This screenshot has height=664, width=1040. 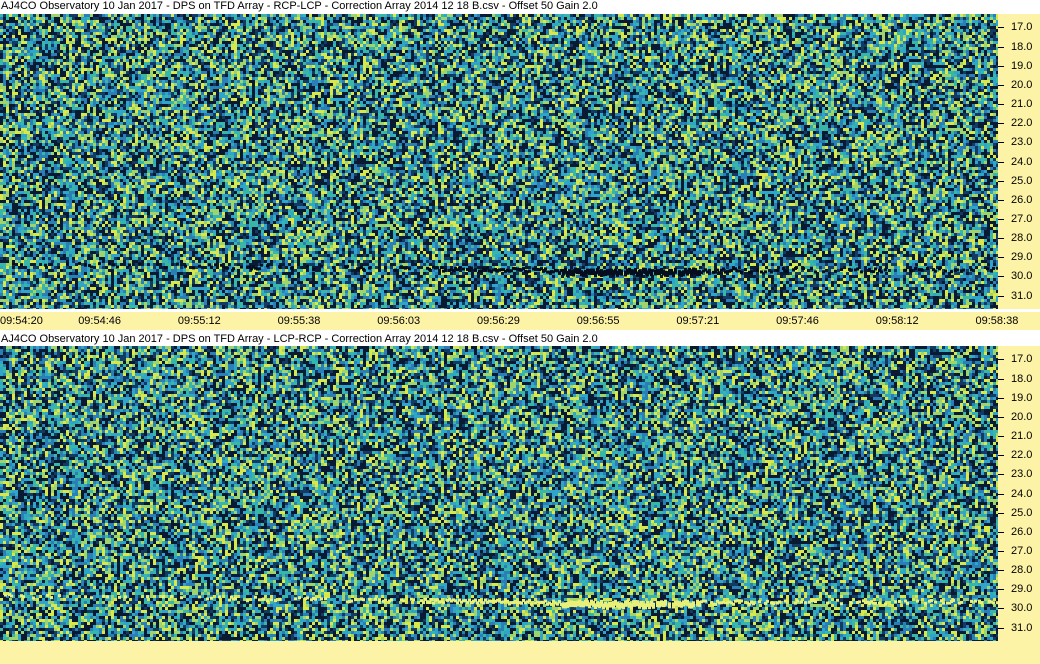 What do you see at coordinates (997, 321) in the screenshot?
I see `x-tick-label: 09:58:38` at bounding box center [997, 321].